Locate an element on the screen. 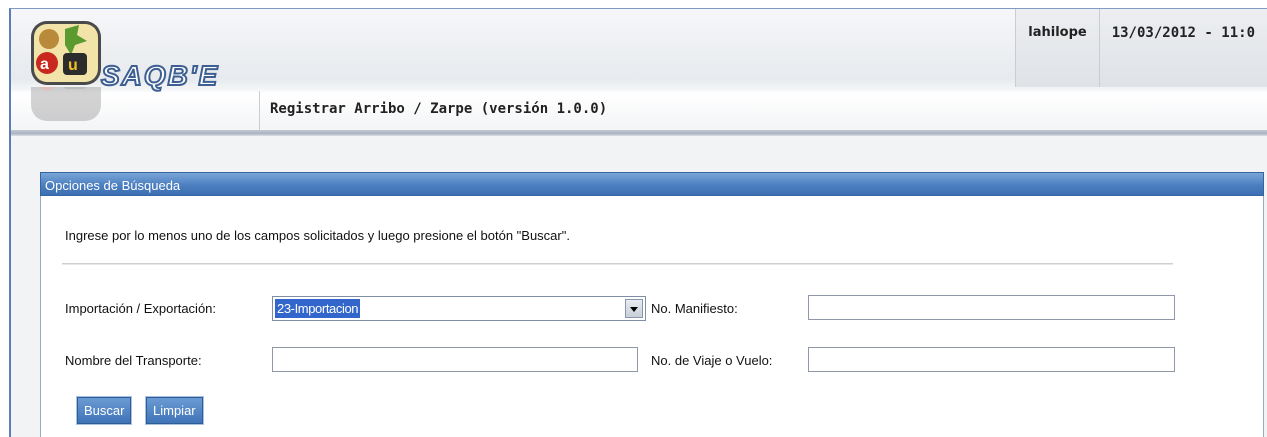  chevron-down-icon is located at coordinates (634, 308).